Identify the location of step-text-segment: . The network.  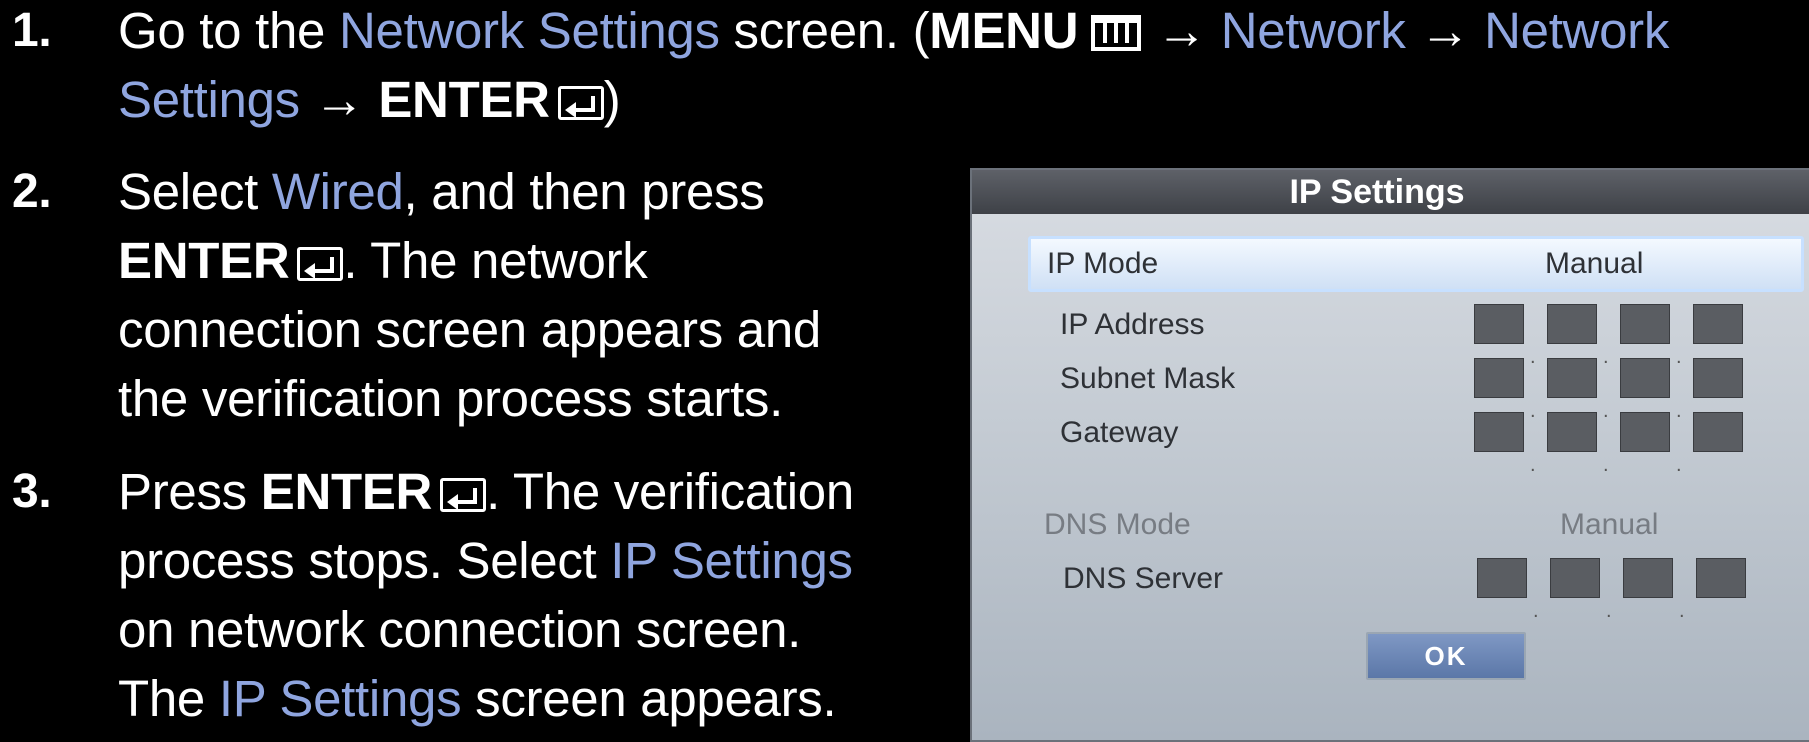
(495, 260).